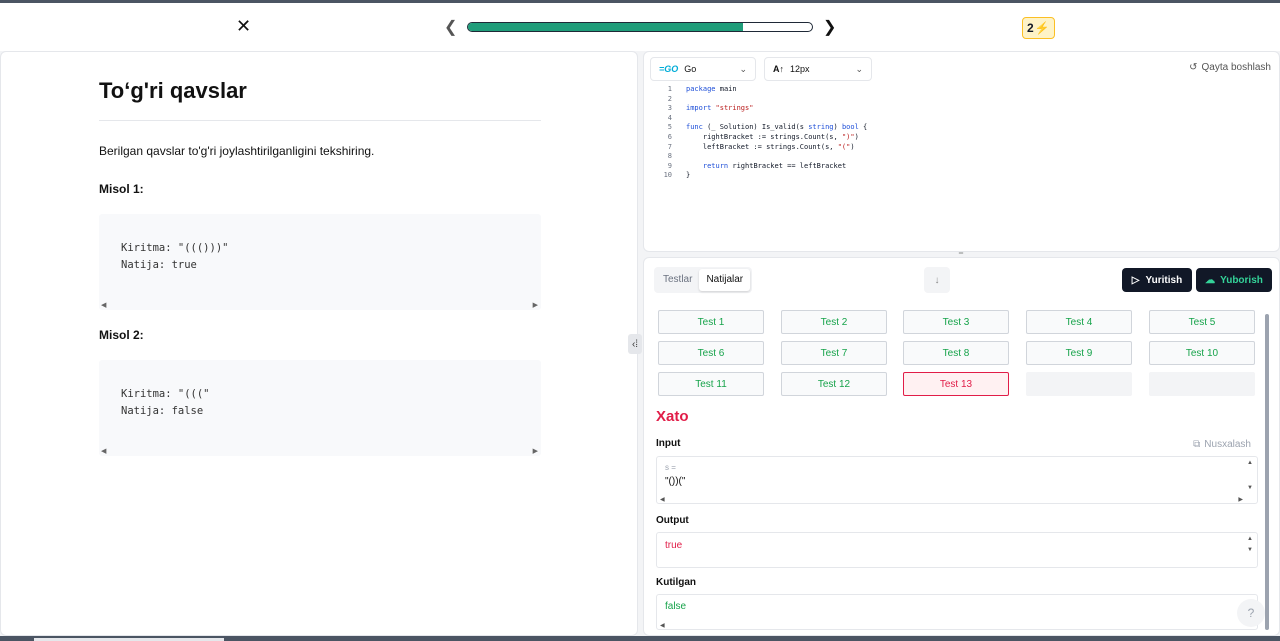 This screenshot has width=1280, height=641. Describe the element at coordinates (761, 146) in the screenshot. I see `code-line: 7 leftBracket := strings.Count(s, "(")` at that location.